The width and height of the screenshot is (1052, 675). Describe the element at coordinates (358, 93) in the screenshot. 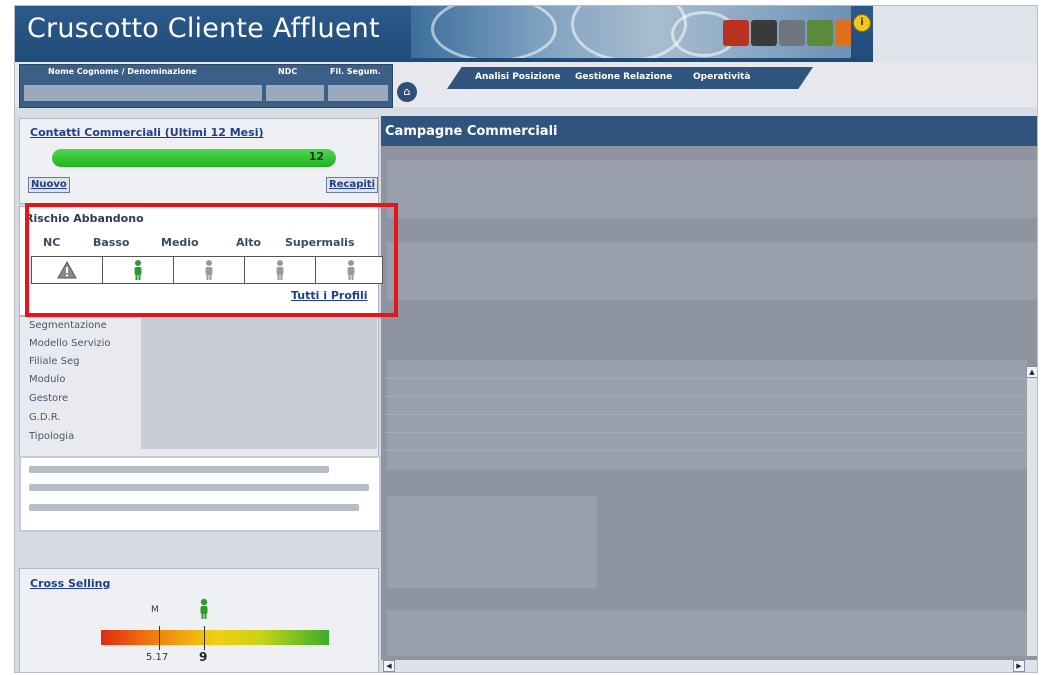

I see `client-fil-value` at that location.